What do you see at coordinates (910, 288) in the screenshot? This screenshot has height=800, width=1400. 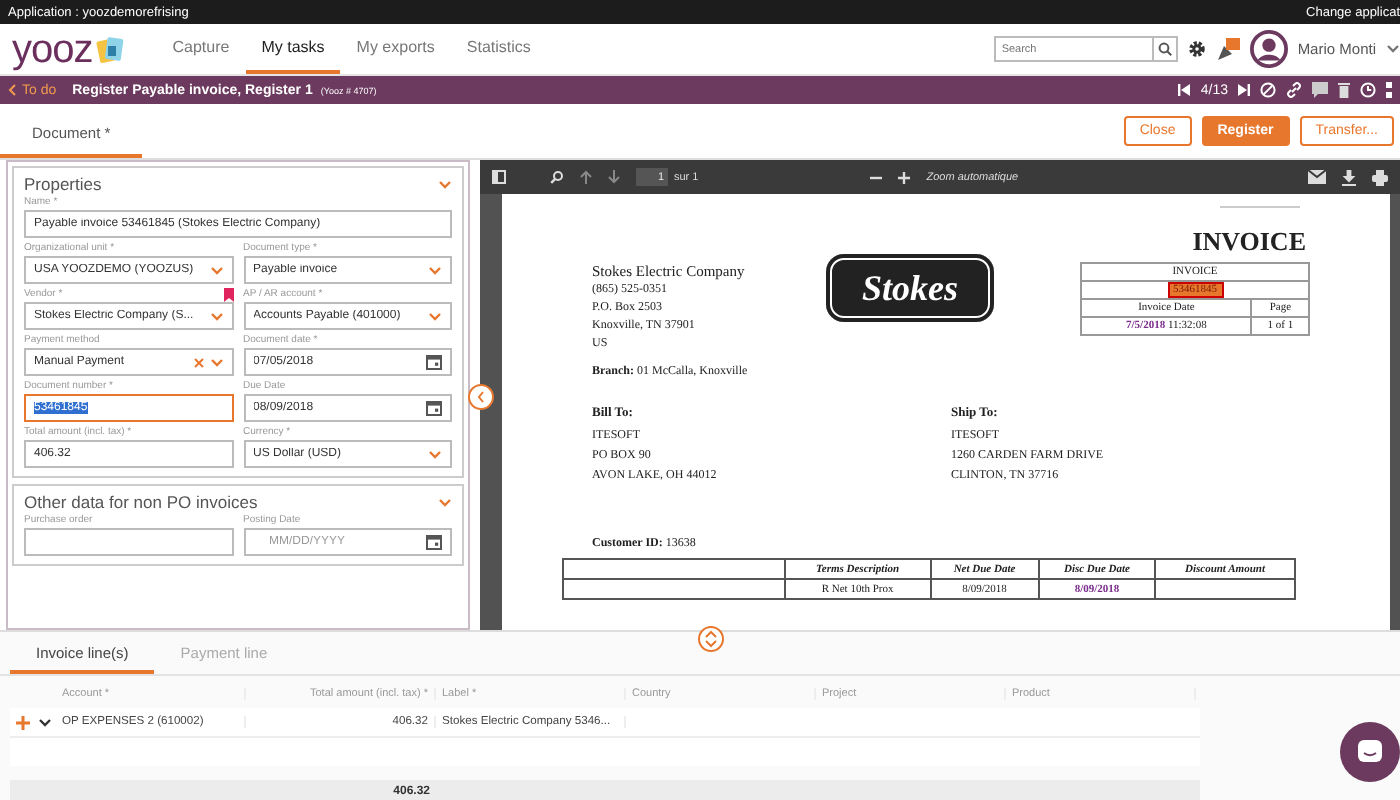 I see `company-logo: Stokes` at bounding box center [910, 288].